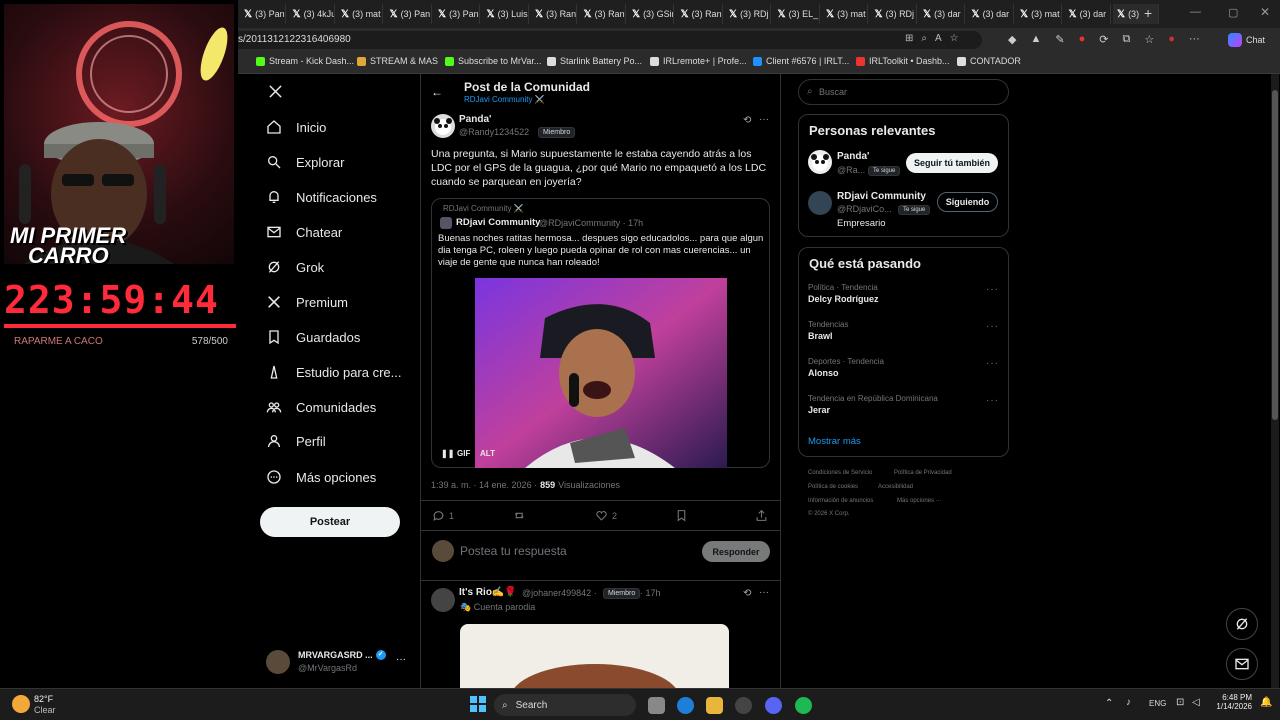  I want to click on post-author: It's Rio✍️🌹, so click(488, 592).